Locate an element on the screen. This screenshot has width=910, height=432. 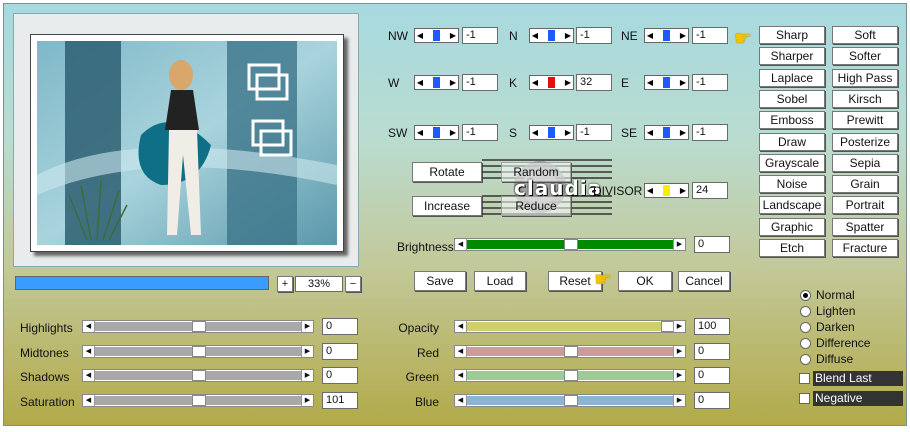
load-button: Load is located at coordinates (500, 281).